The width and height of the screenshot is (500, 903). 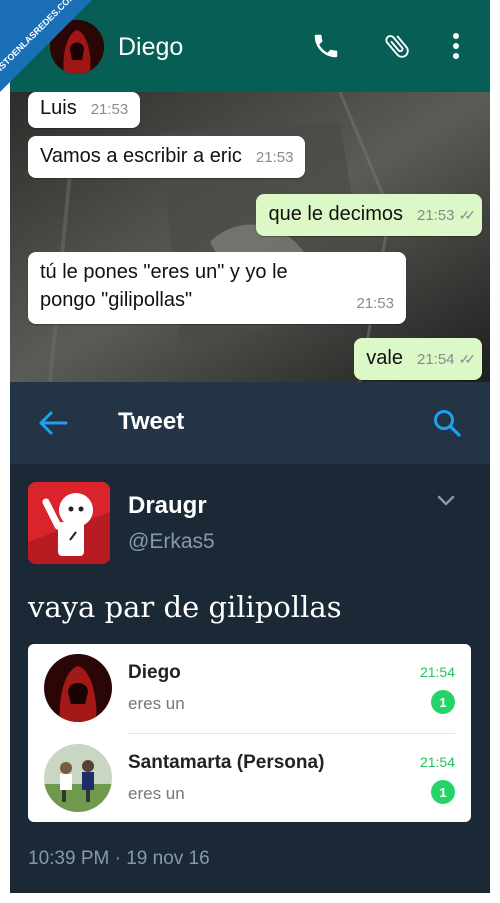 I want to click on more-options-icon, so click(x=456, y=46).